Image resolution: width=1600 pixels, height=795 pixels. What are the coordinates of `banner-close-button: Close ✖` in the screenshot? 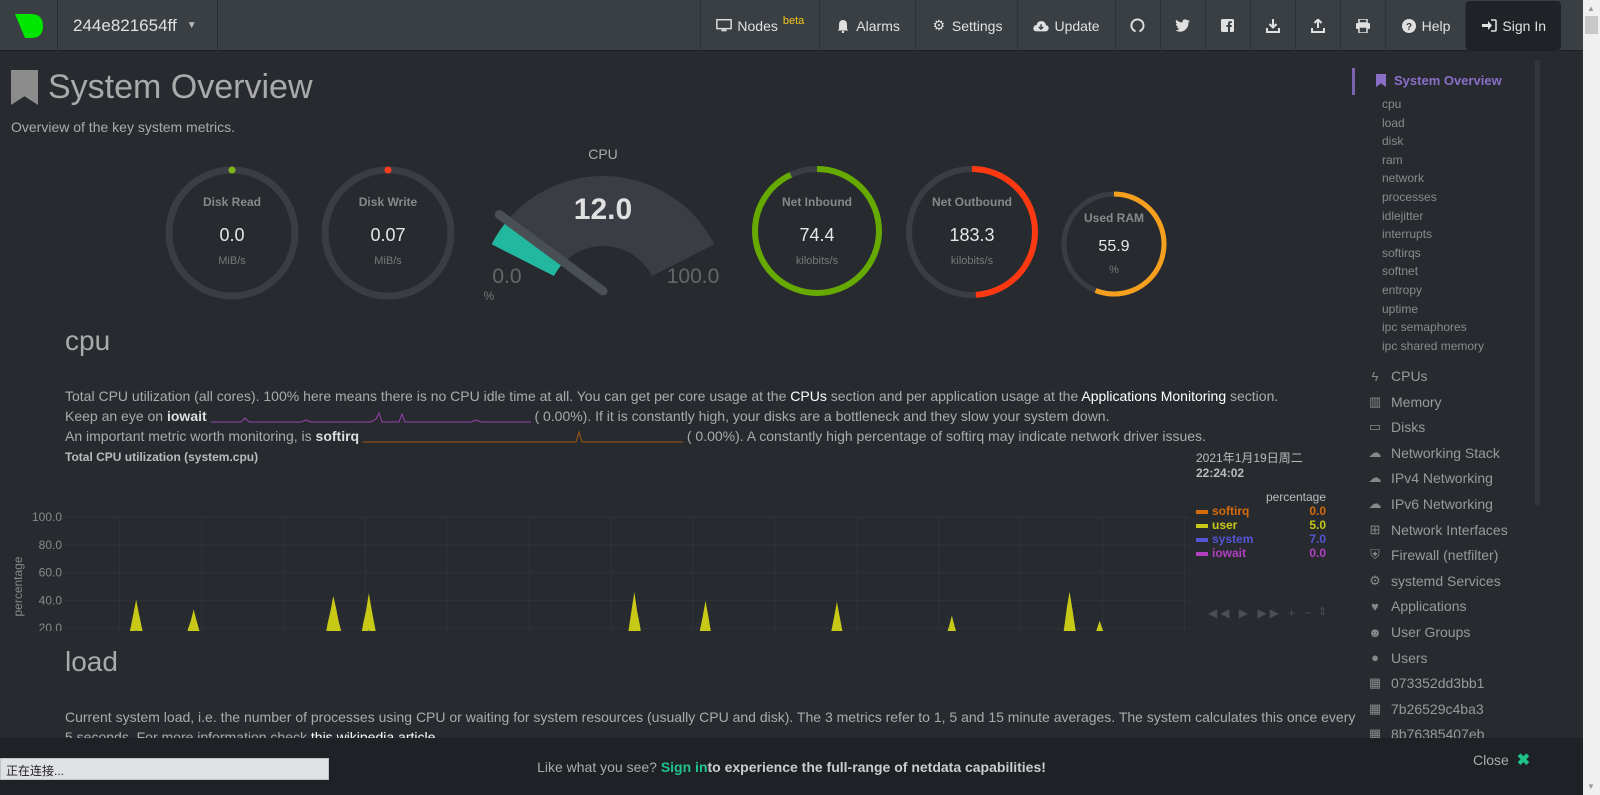 It's located at (1501, 760).